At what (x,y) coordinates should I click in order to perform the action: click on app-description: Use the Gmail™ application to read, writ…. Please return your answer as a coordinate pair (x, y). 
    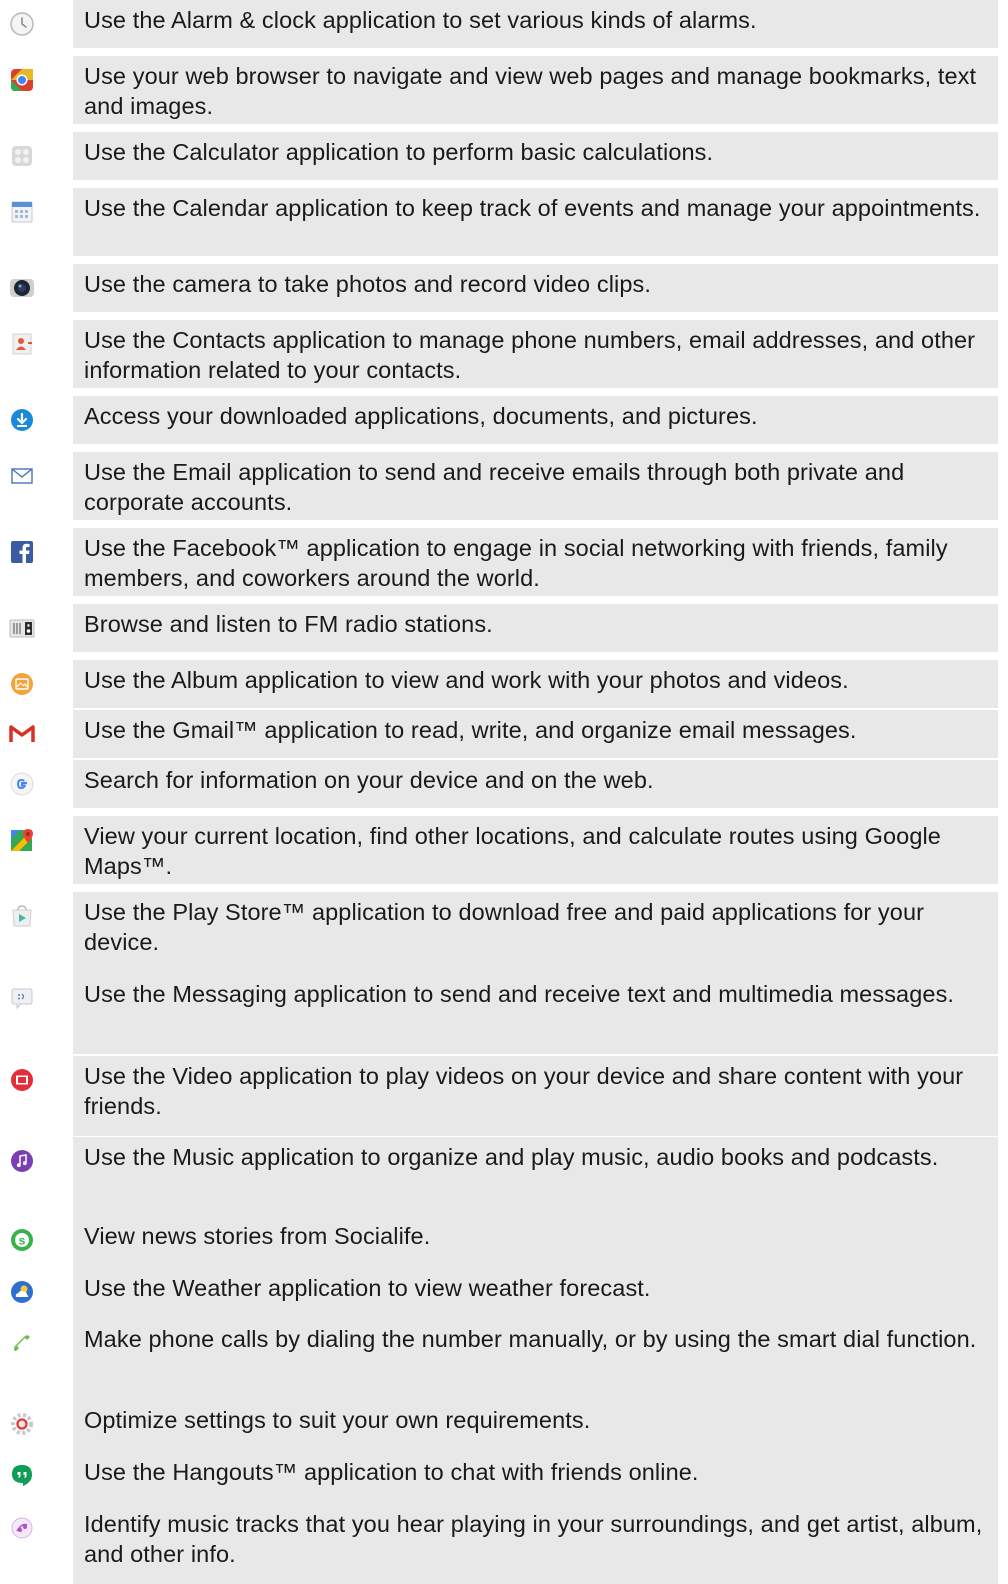
    Looking at the image, I should click on (535, 734).